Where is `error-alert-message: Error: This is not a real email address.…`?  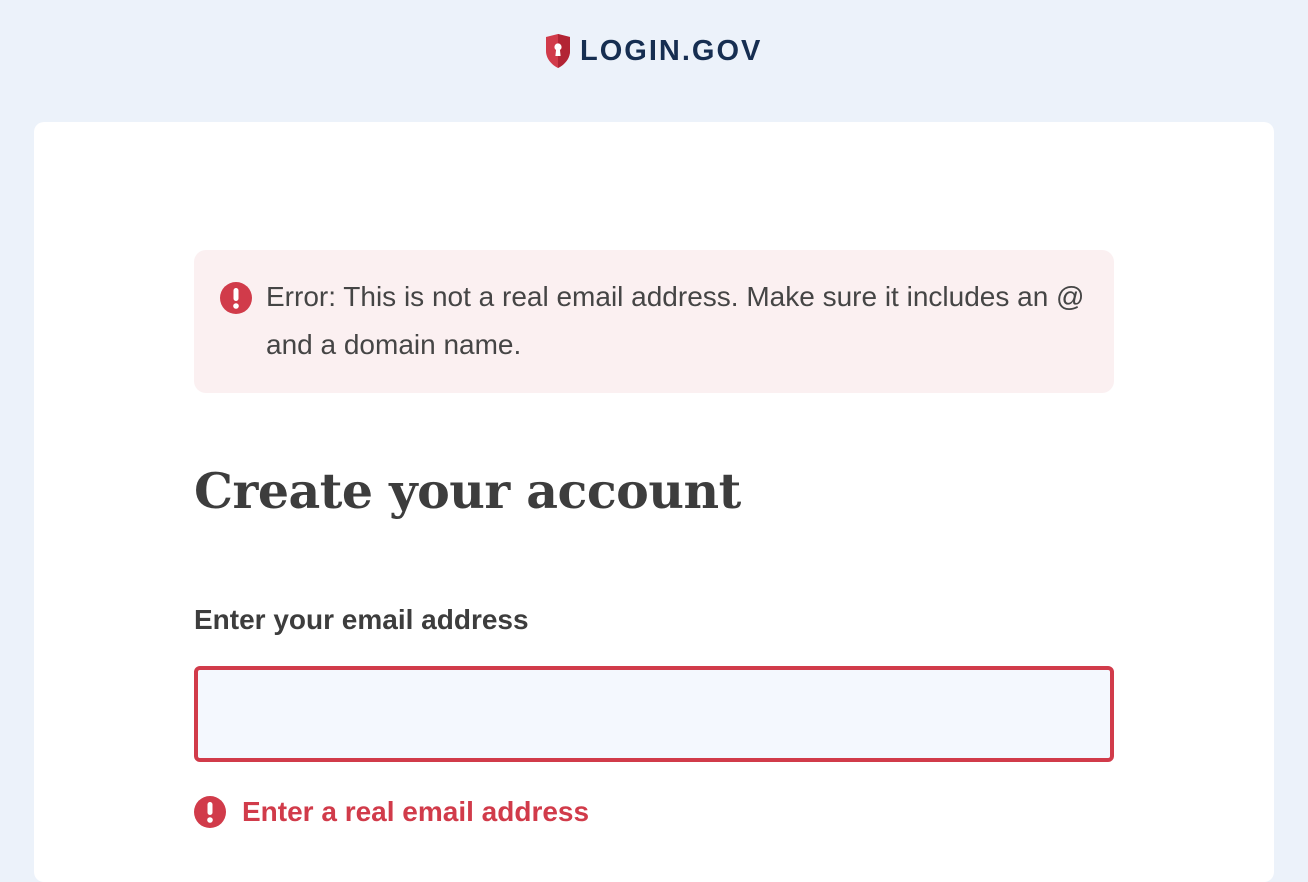 error-alert-message: Error: This is not a real email address.… is located at coordinates (675, 320).